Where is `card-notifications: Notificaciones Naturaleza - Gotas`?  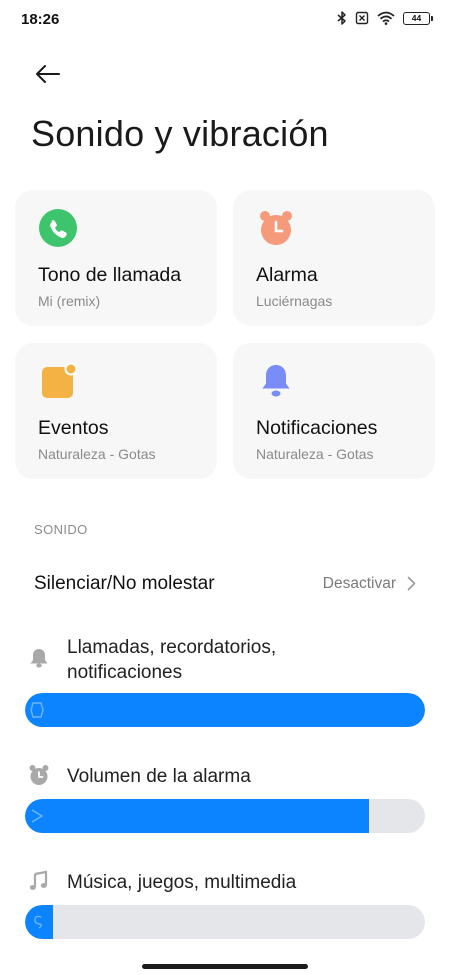 card-notifications: Notificaciones Naturaleza - Gotas is located at coordinates (334, 411).